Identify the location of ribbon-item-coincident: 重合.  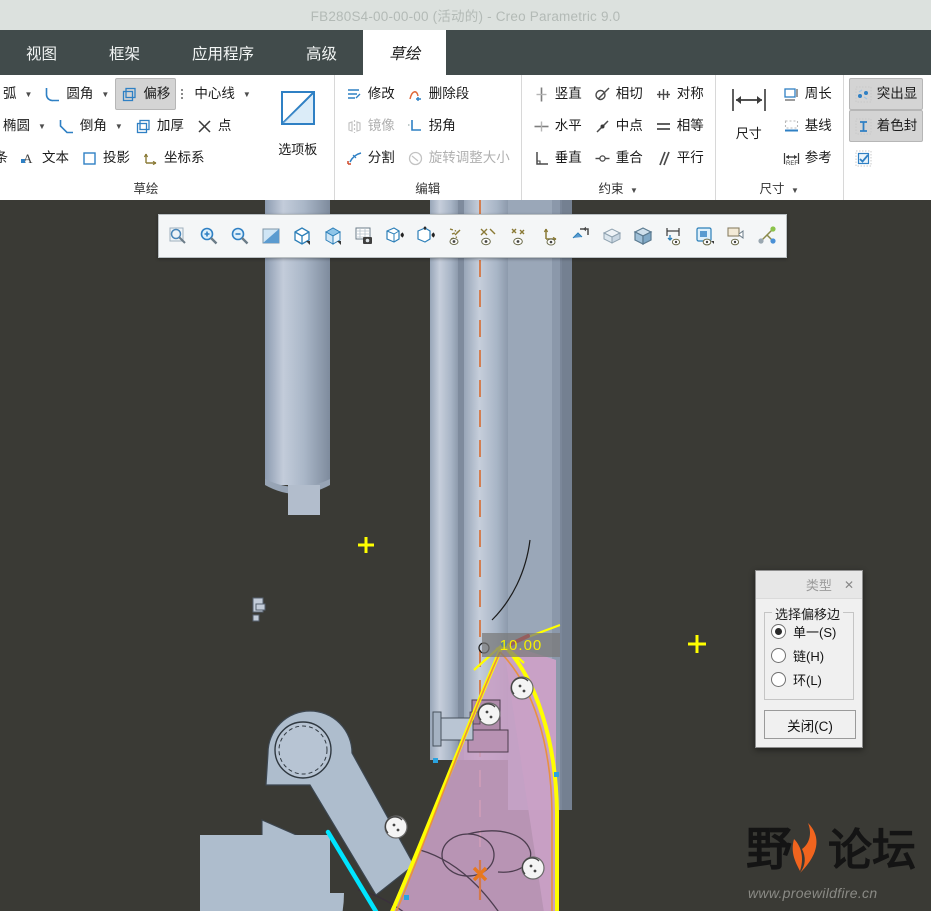
(618, 158).